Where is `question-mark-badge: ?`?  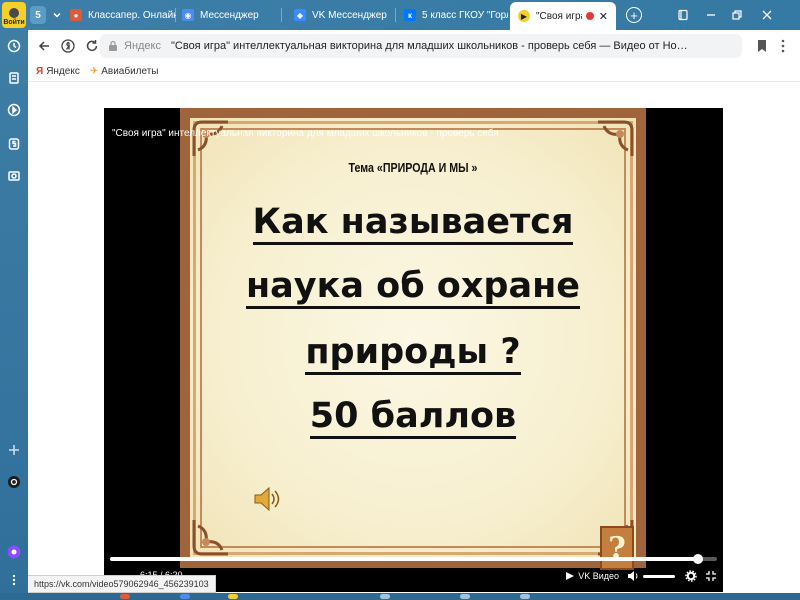
question-mark-badge: ? is located at coordinates (617, 548).